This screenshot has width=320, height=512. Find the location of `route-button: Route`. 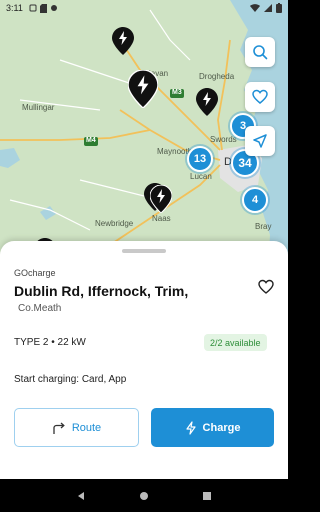

route-button: Route is located at coordinates (76, 427).